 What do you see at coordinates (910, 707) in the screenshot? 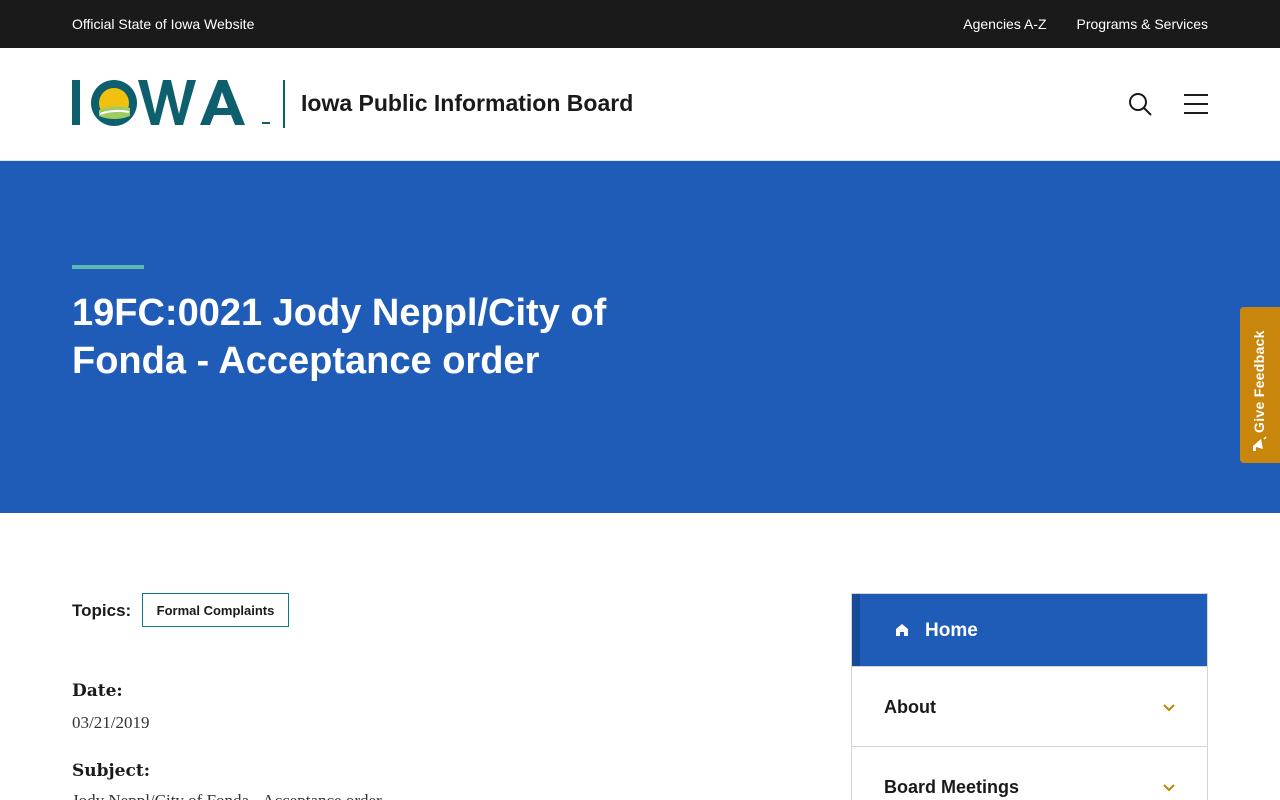
I see `sidebar-item-label: About` at bounding box center [910, 707].